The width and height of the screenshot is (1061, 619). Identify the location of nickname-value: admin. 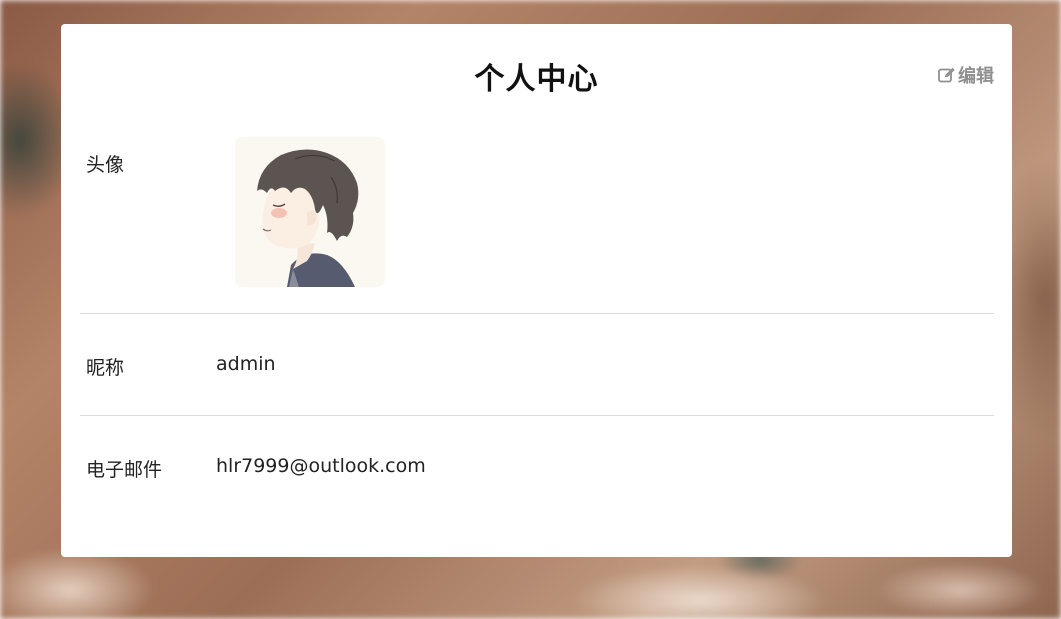
(246, 364).